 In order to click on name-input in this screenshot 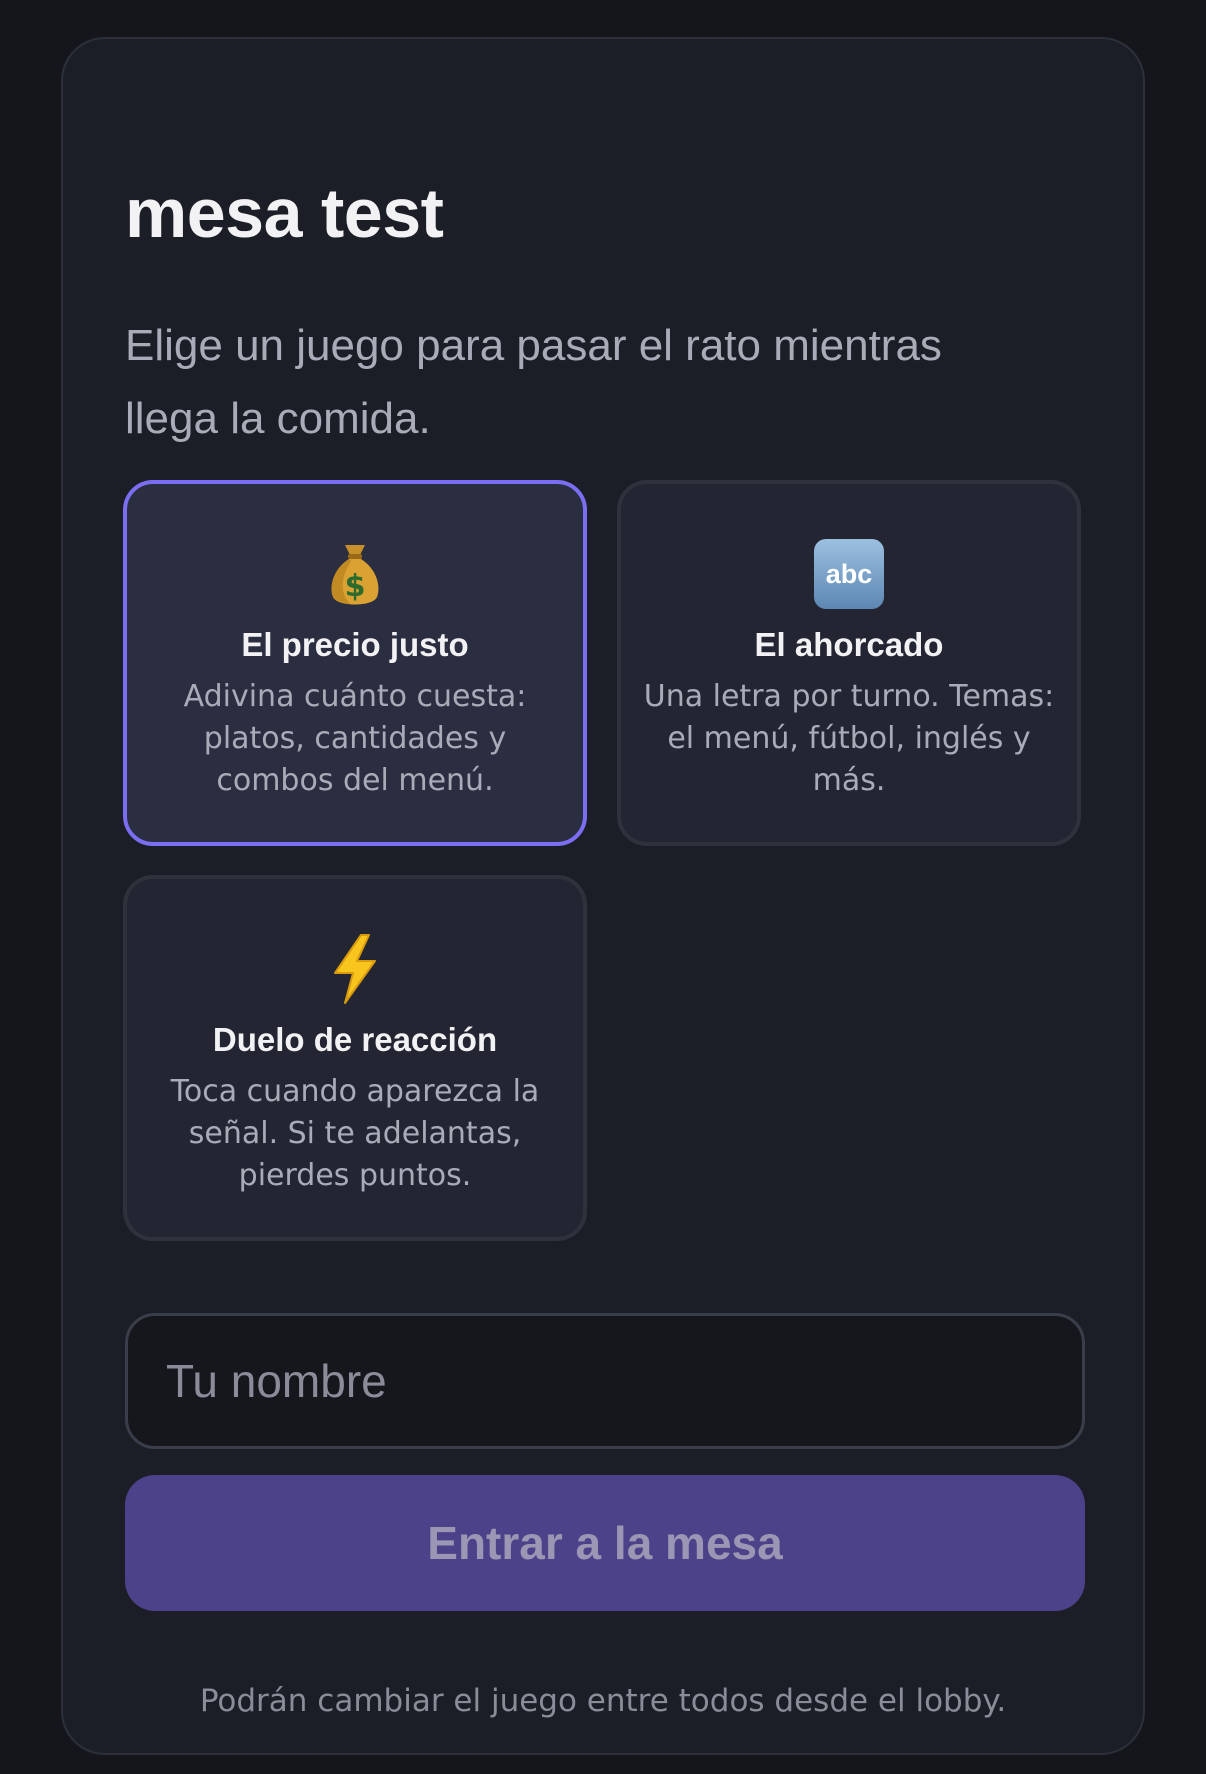, I will do `click(605, 1381)`.